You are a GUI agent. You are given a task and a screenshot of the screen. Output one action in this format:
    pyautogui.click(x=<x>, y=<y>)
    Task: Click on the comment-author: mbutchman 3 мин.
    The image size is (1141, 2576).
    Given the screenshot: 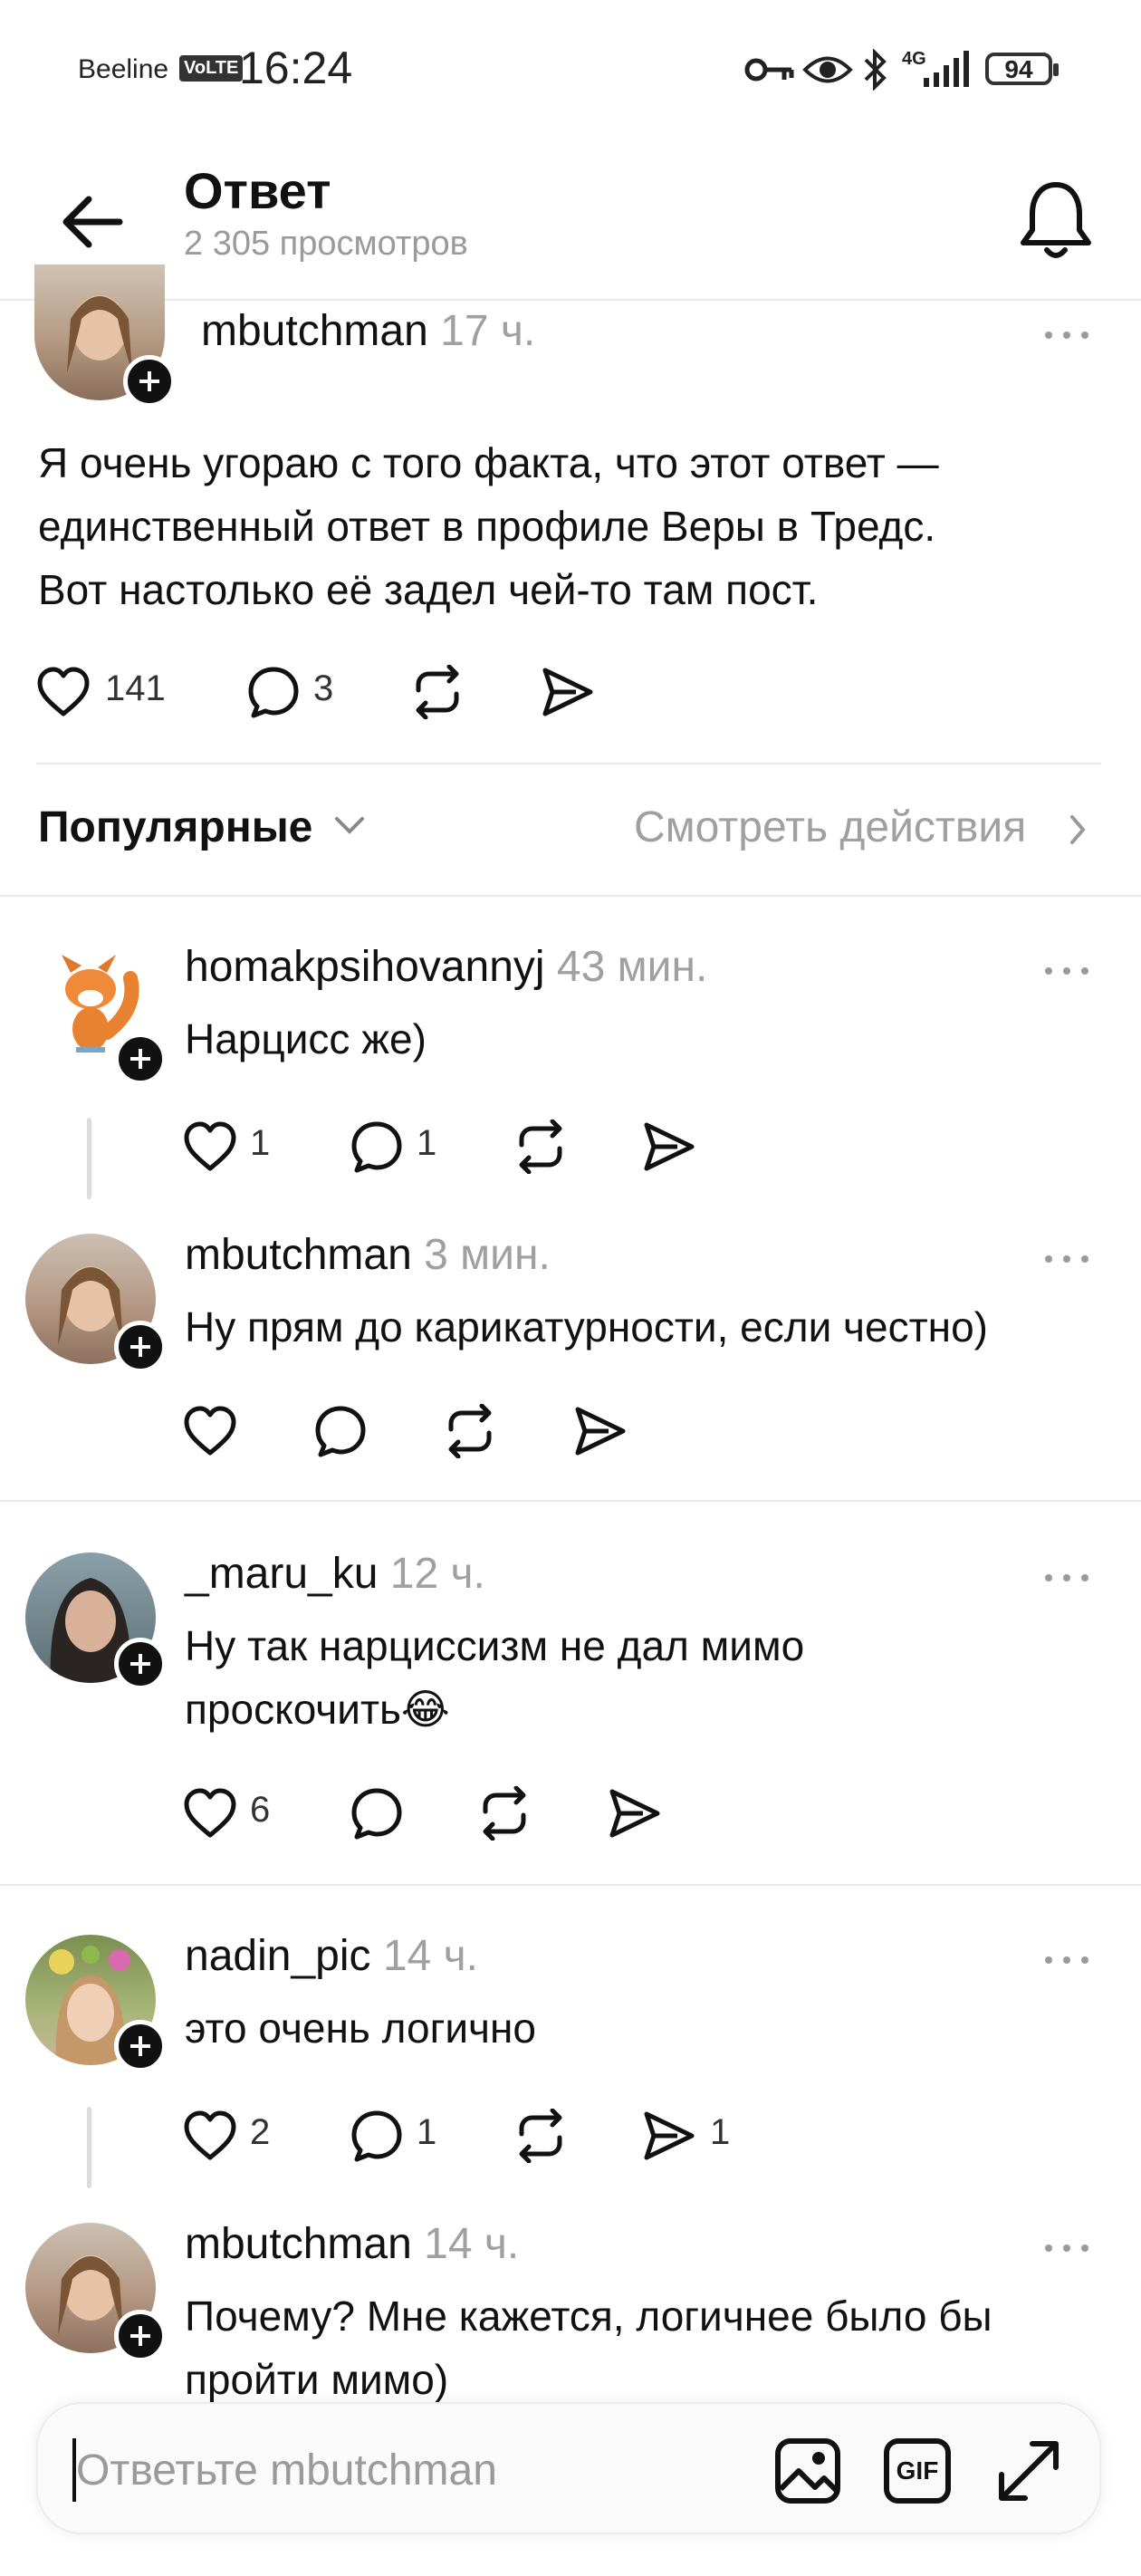 What is the action you would take?
    pyautogui.click(x=368, y=1255)
    